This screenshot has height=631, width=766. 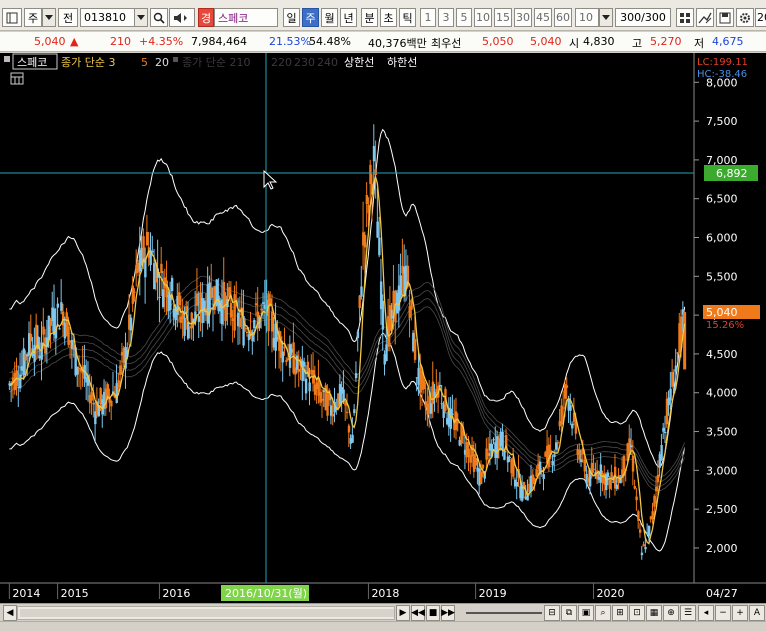 What do you see at coordinates (563, 17) in the screenshot?
I see `interval-60-button: 60` at bounding box center [563, 17].